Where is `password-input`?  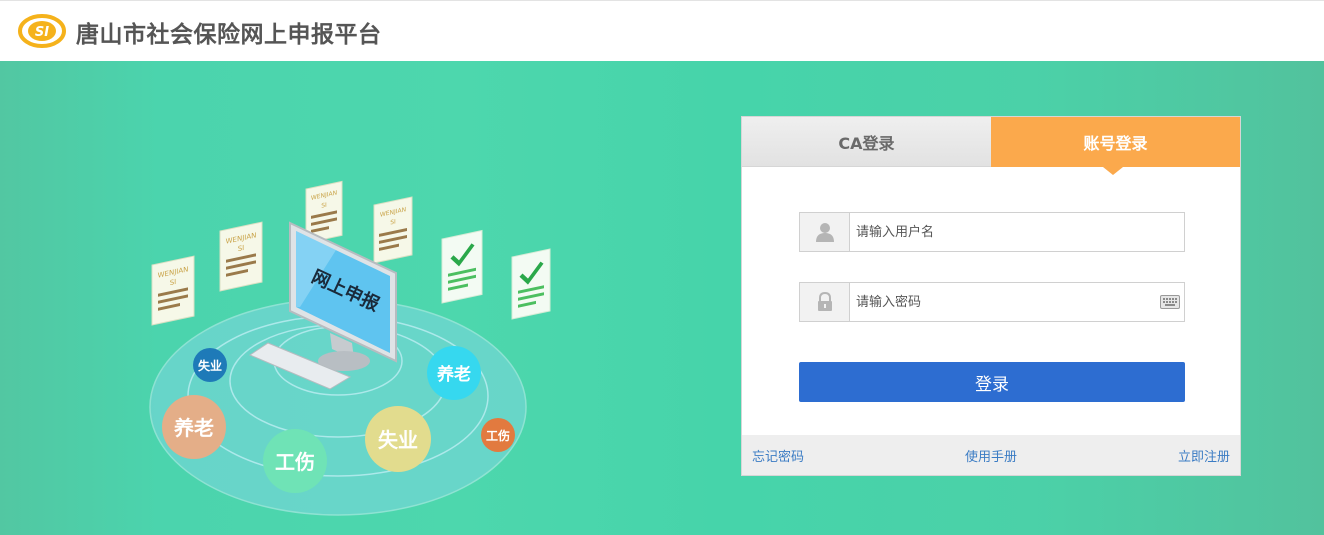
password-input is located at coordinates (1017, 302).